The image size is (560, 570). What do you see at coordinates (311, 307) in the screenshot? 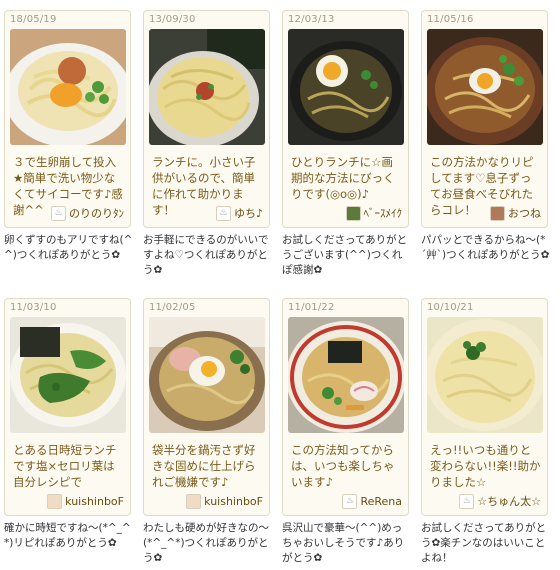
I see `report-date: 11/01/22` at bounding box center [311, 307].